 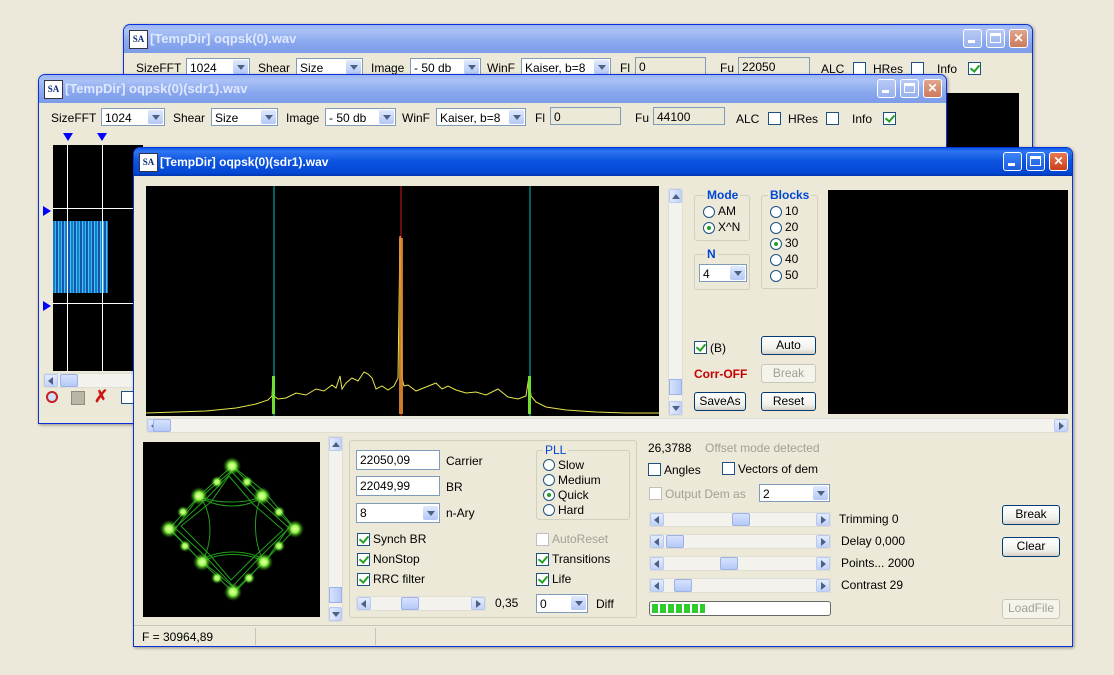 What do you see at coordinates (578, 39) in the screenshot?
I see `back-title-bar: SA [TempDir] oqpsk(0).wav ✕` at bounding box center [578, 39].